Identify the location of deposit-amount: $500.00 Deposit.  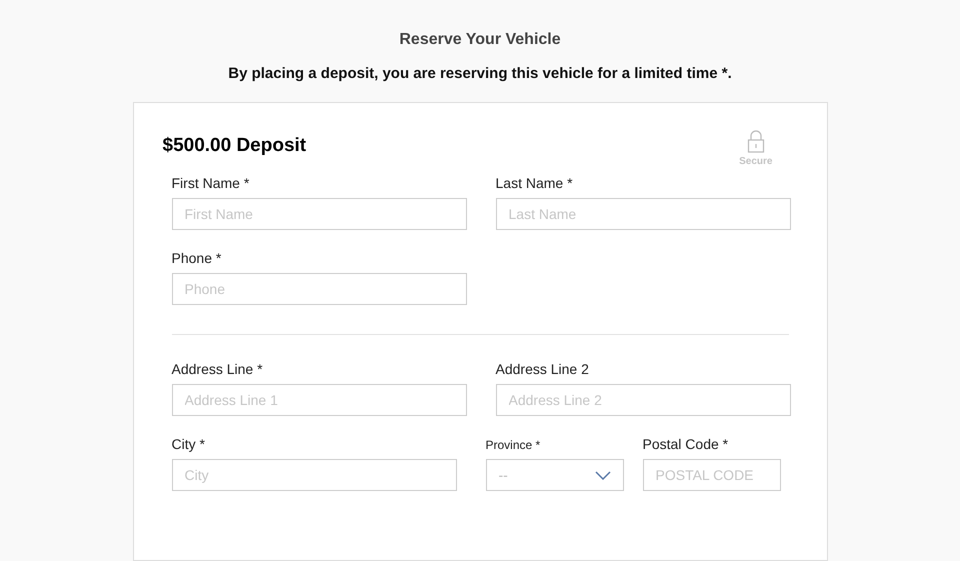
(234, 146).